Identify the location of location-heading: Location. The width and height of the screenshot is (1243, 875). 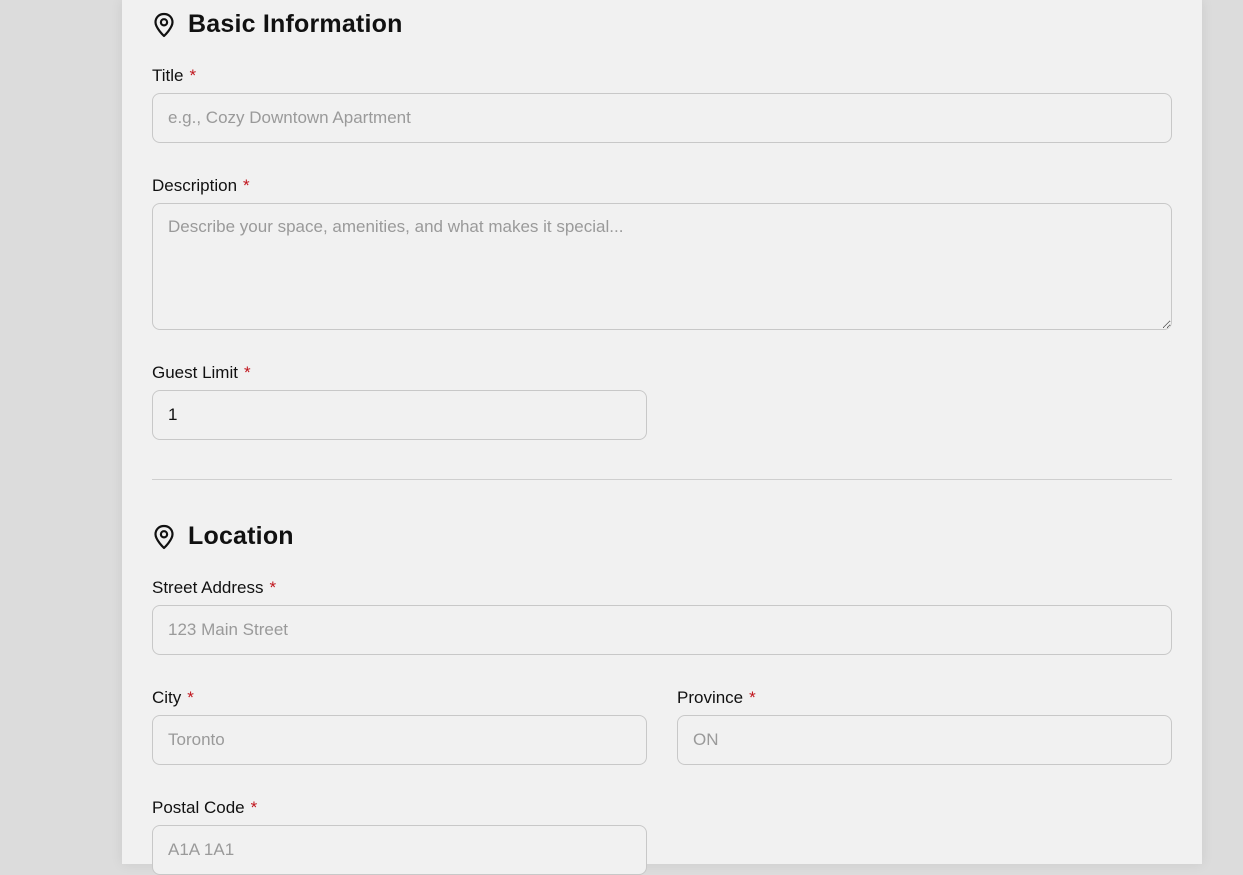
(223, 536).